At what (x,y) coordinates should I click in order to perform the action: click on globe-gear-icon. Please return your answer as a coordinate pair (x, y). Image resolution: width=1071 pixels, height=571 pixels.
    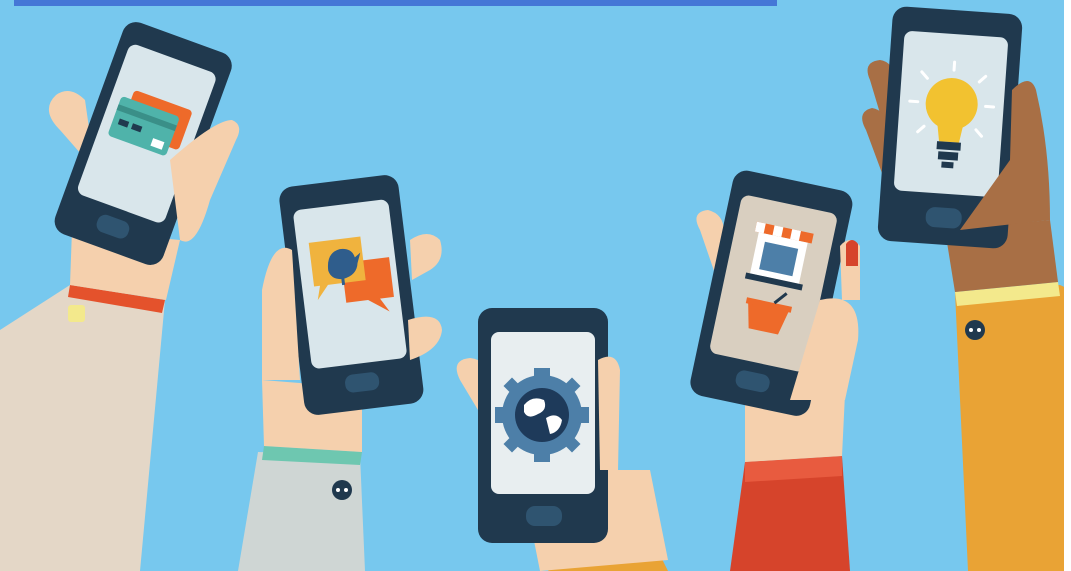
    Looking at the image, I should click on (542, 415).